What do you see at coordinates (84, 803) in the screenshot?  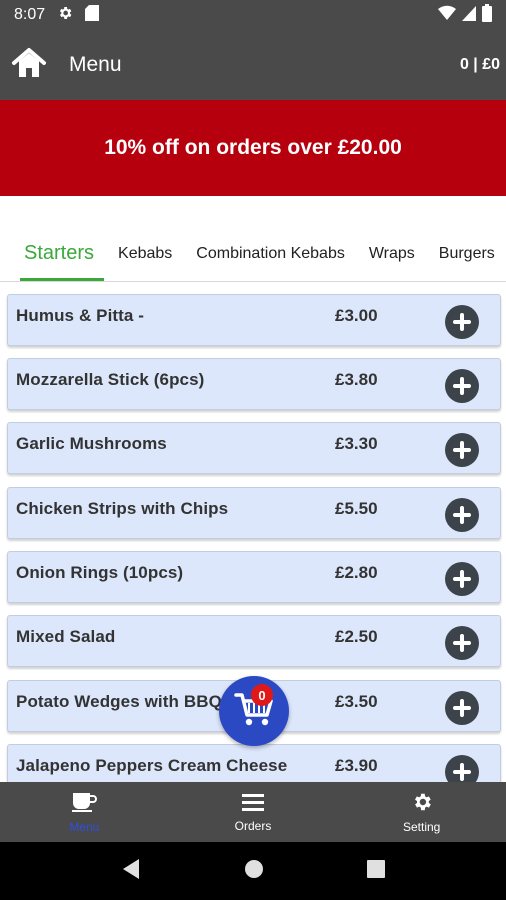 I see `coffee-cup-icon` at bounding box center [84, 803].